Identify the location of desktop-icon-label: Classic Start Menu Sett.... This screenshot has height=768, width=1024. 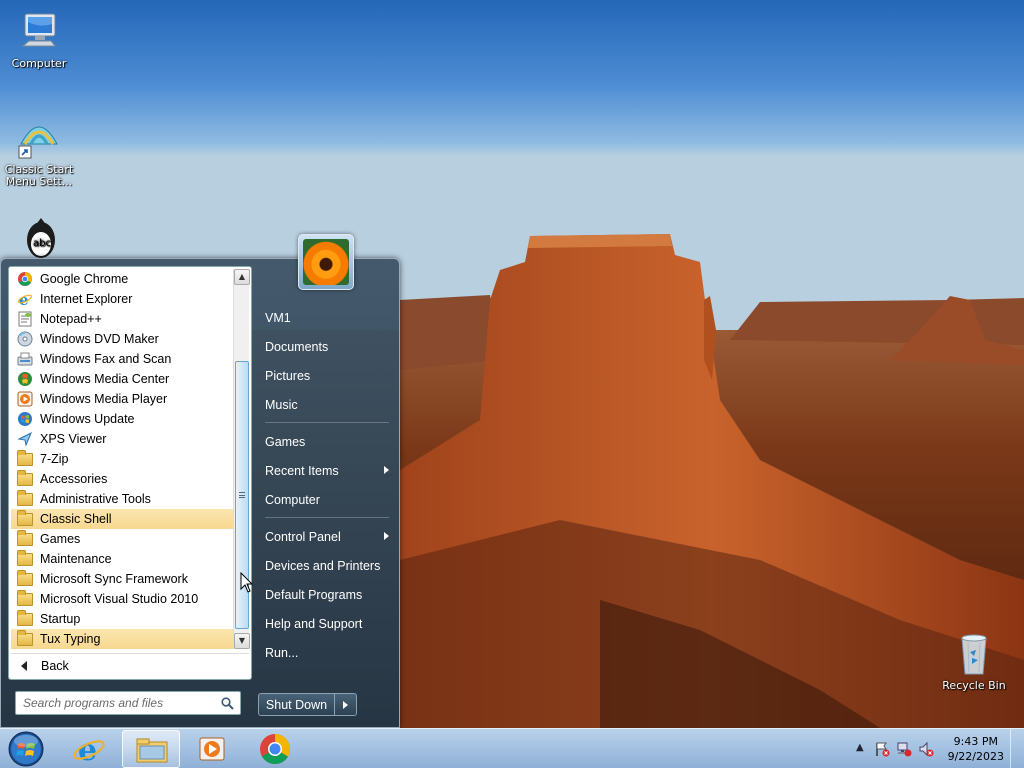
(39, 175).